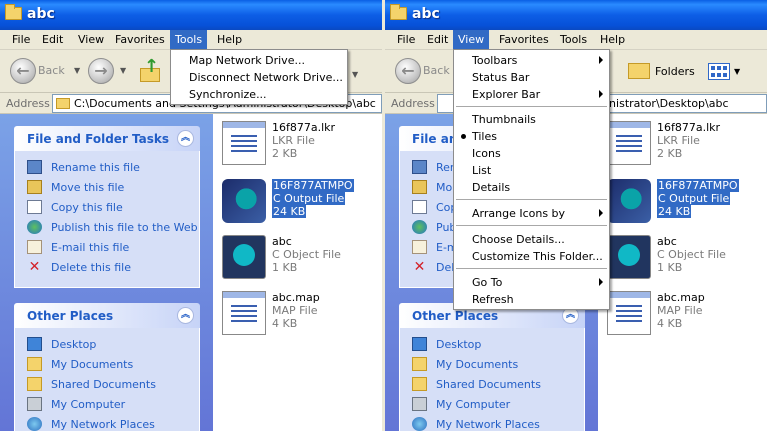 The image size is (769, 431). What do you see at coordinates (293, 140) in the screenshot?
I see `file-type: LKR File` at bounding box center [293, 140].